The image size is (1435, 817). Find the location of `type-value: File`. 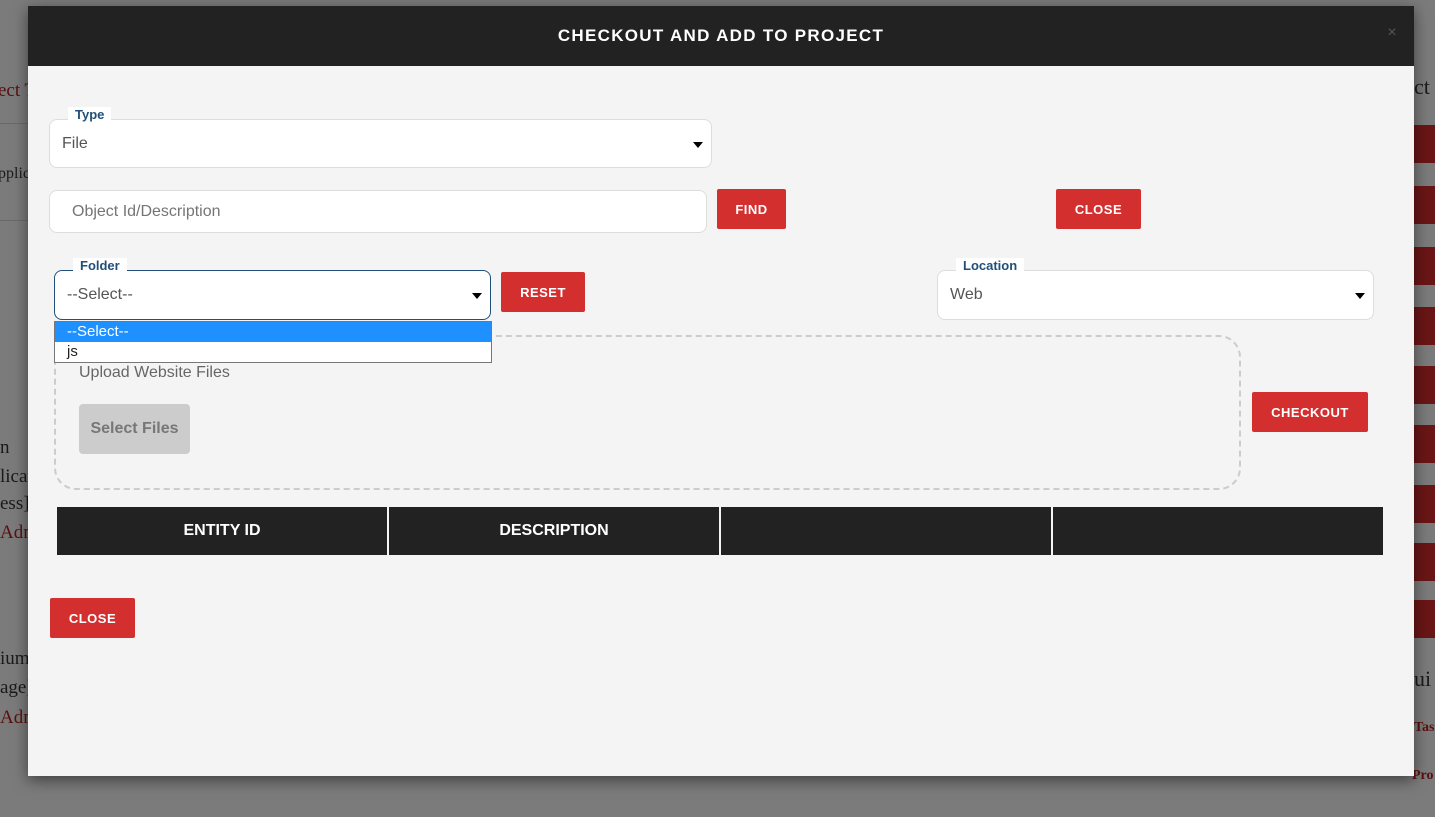

type-value: File is located at coordinates (75, 143).